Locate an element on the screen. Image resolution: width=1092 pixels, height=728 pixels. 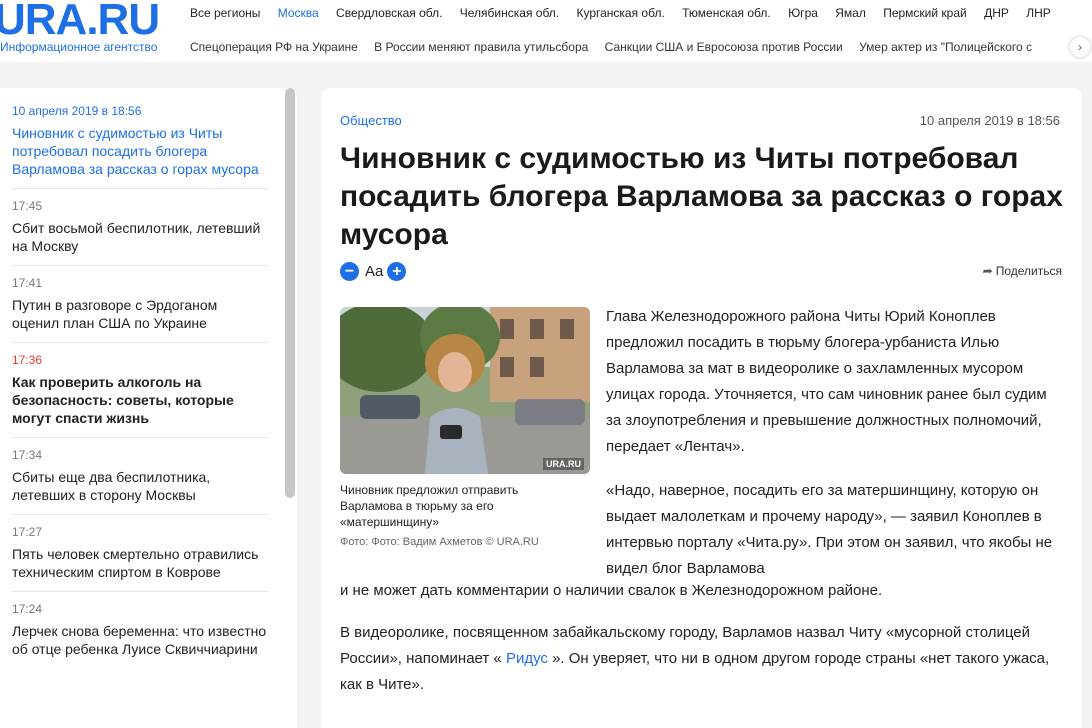
news-time: 17:45 is located at coordinates (27, 206).